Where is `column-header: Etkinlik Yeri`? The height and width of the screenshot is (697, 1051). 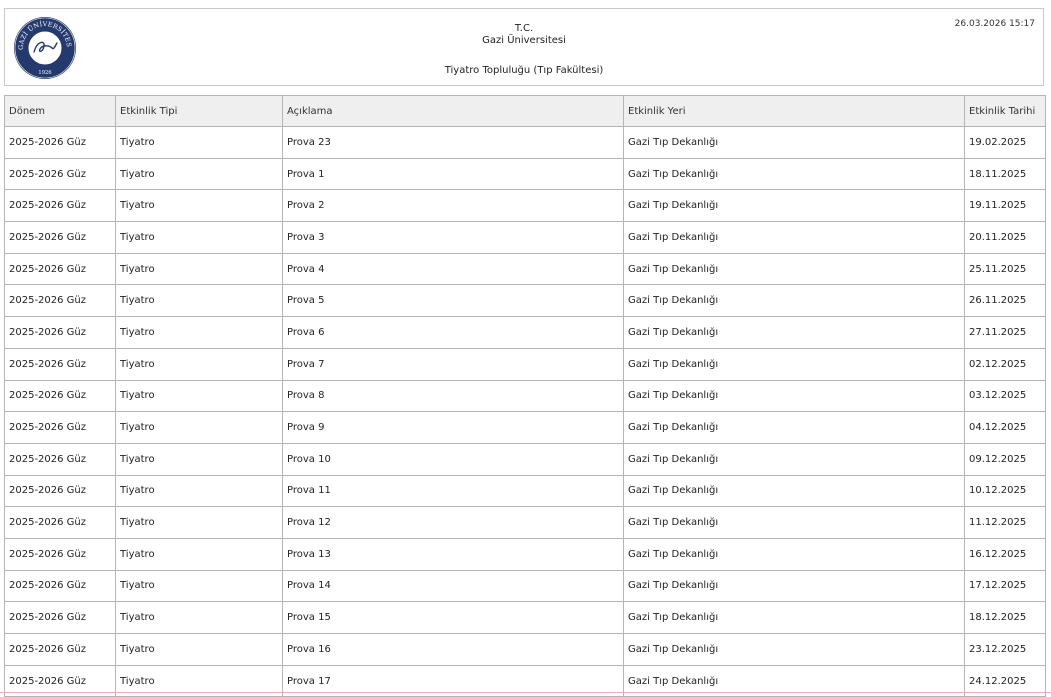
column-header: Etkinlik Yeri is located at coordinates (794, 111).